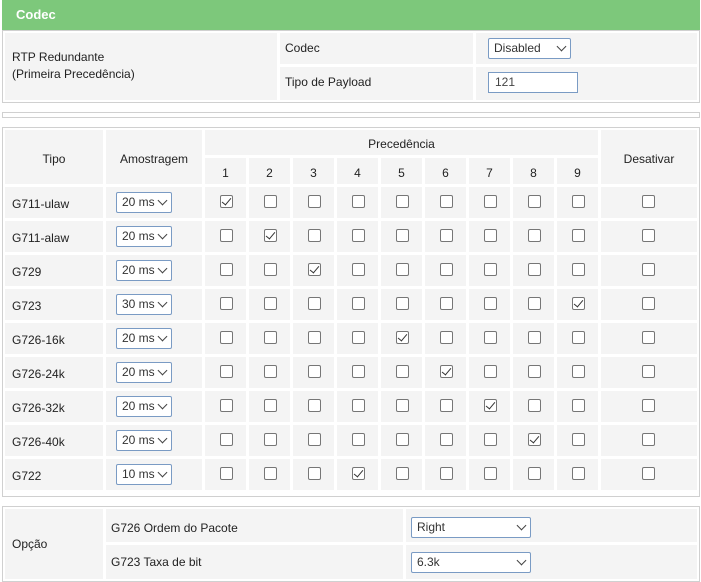 The width and height of the screenshot is (701, 582). Describe the element at coordinates (471, 527) in the screenshot. I see `packet-order-select: Right` at that location.